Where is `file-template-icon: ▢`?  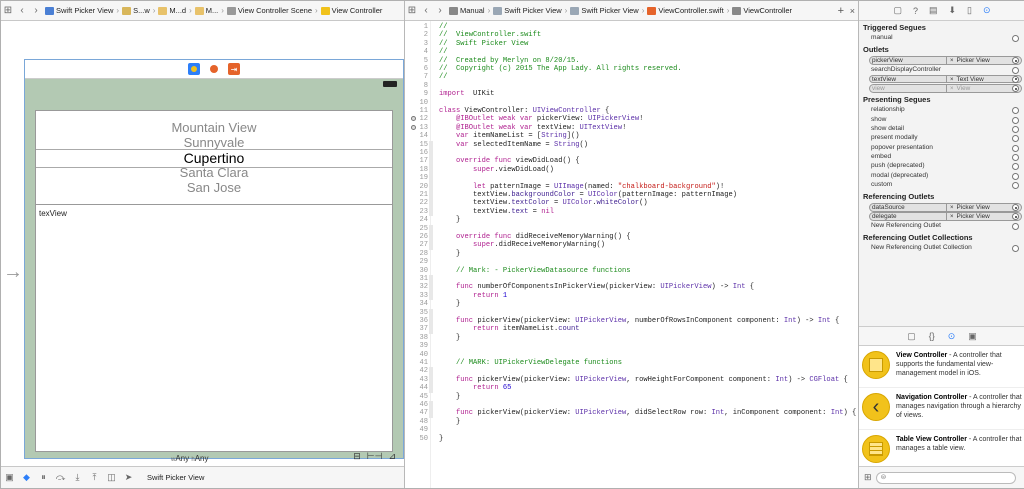
file-template-icon: ▢ is located at coordinates (911, 336).